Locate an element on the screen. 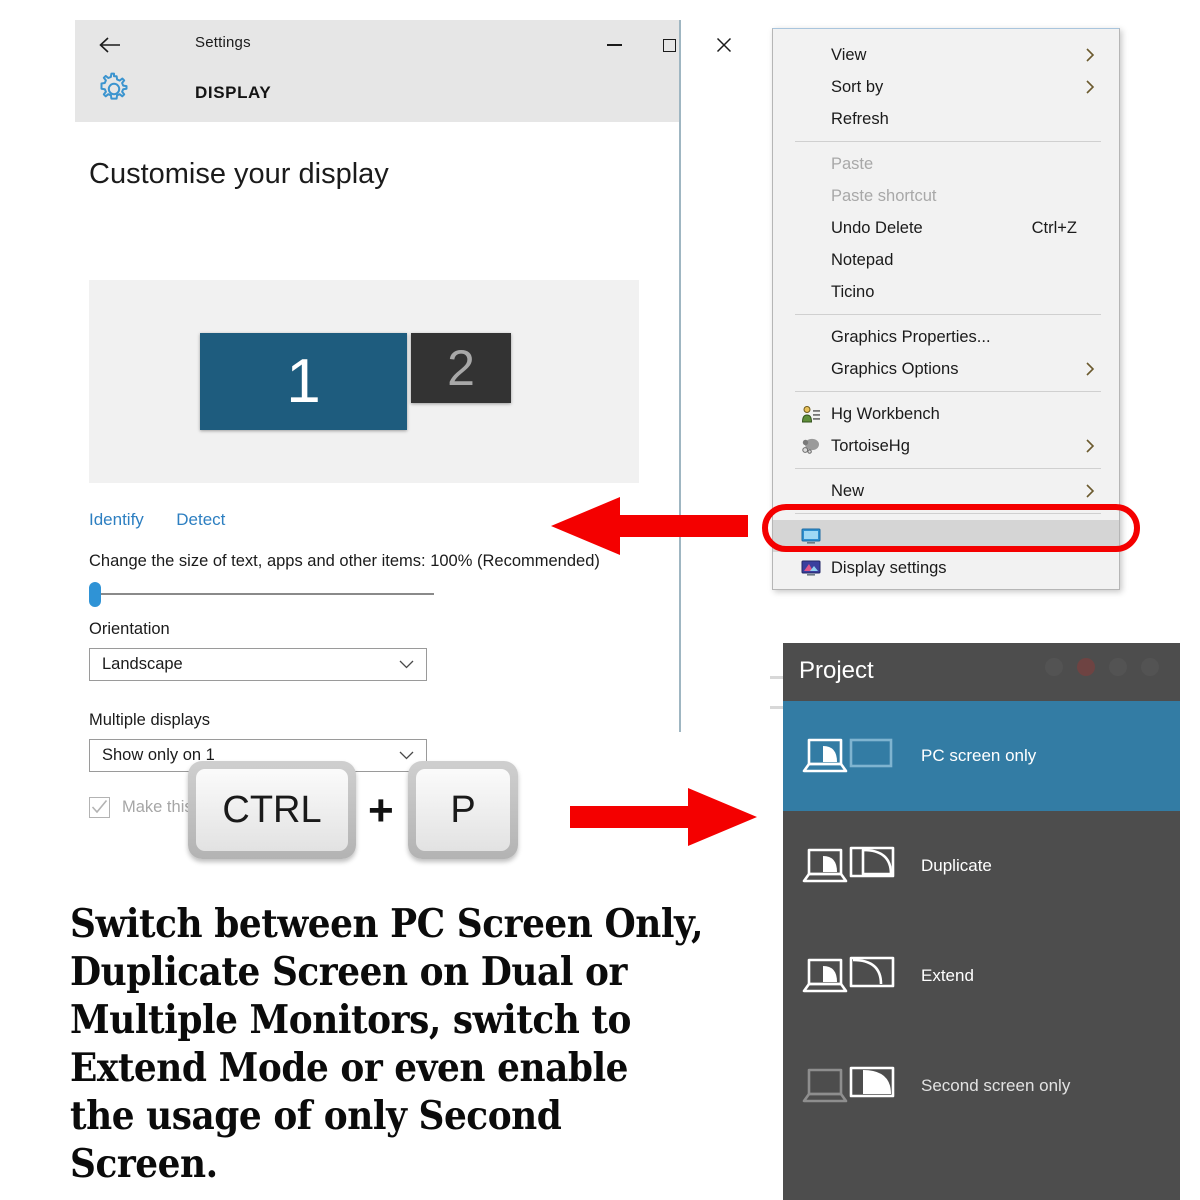  personalise-glyph is located at coordinates (811, 568).